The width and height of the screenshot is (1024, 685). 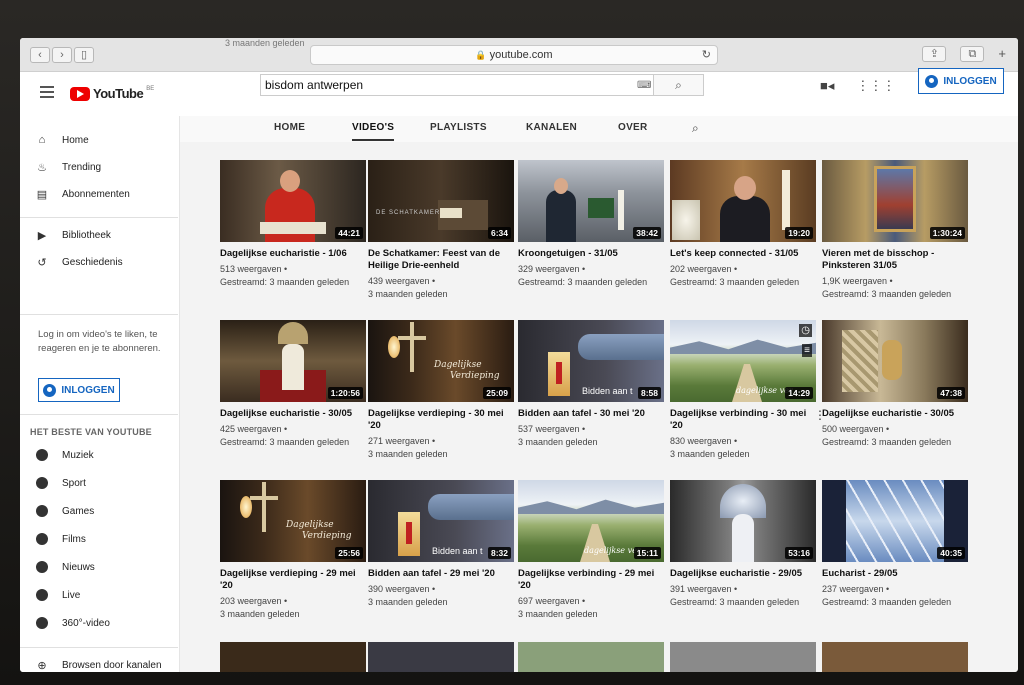 What do you see at coordinates (65, 455) in the screenshot?
I see `sidebar-item-muziek: Muziek` at bounding box center [65, 455].